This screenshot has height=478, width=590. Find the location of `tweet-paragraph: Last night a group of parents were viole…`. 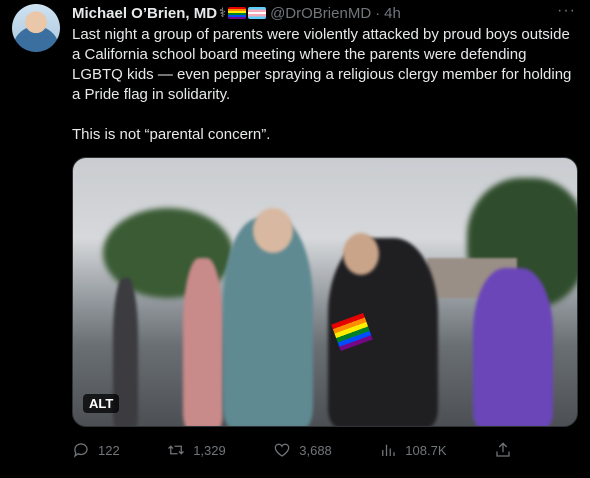

tweet-paragraph: Last night a group of parents were viole… is located at coordinates (322, 64).